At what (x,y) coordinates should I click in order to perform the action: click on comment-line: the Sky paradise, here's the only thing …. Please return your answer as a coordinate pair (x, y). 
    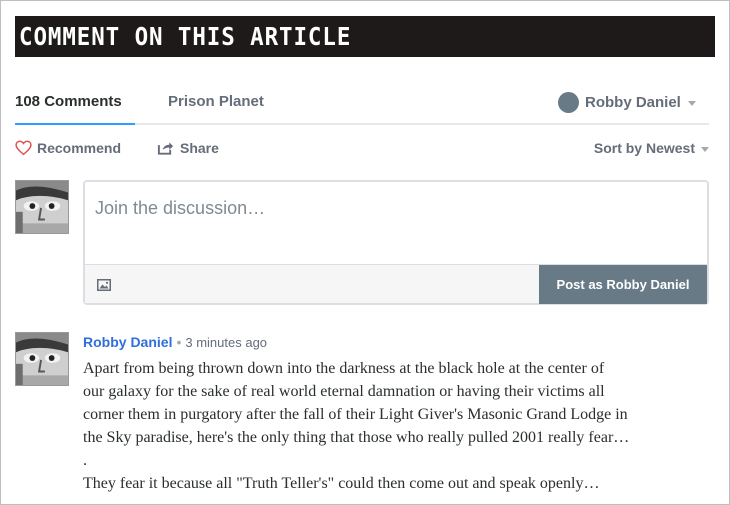
    Looking at the image, I should click on (356, 437).